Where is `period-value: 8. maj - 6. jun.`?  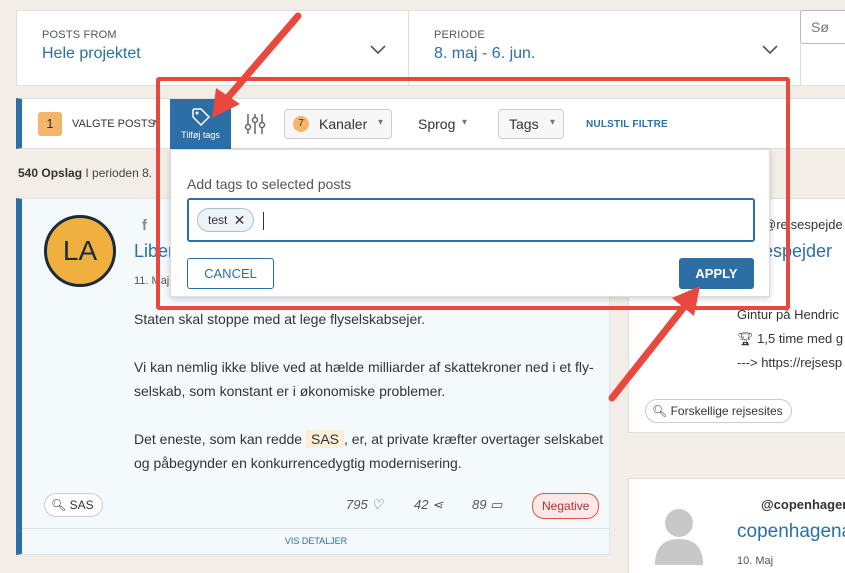
period-value: 8. maj - 6. jun. is located at coordinates (485, 53).